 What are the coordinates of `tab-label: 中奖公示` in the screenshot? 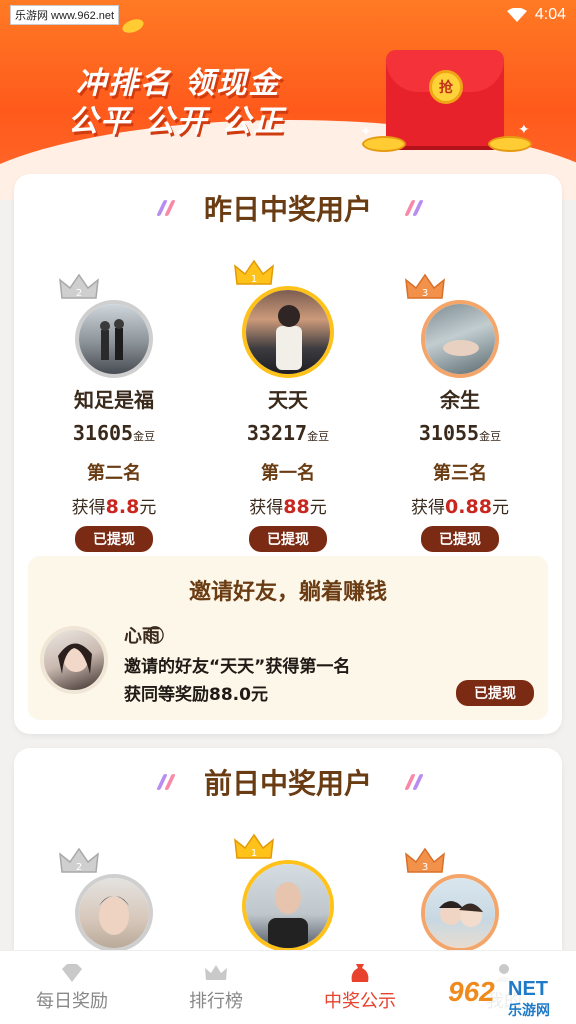 It's located at (360, 1001).